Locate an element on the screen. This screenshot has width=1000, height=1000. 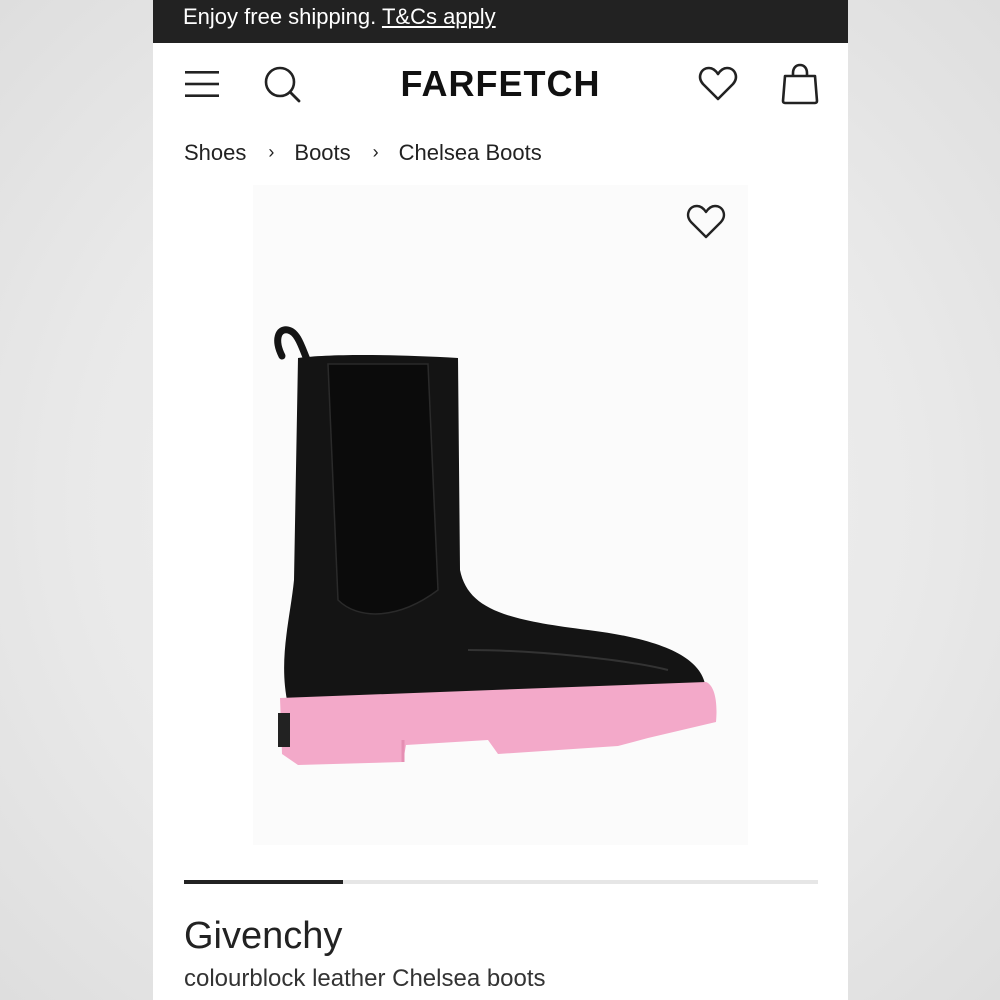
promo-text: Enjoy free shipping. is located at coordinates (282, 16).